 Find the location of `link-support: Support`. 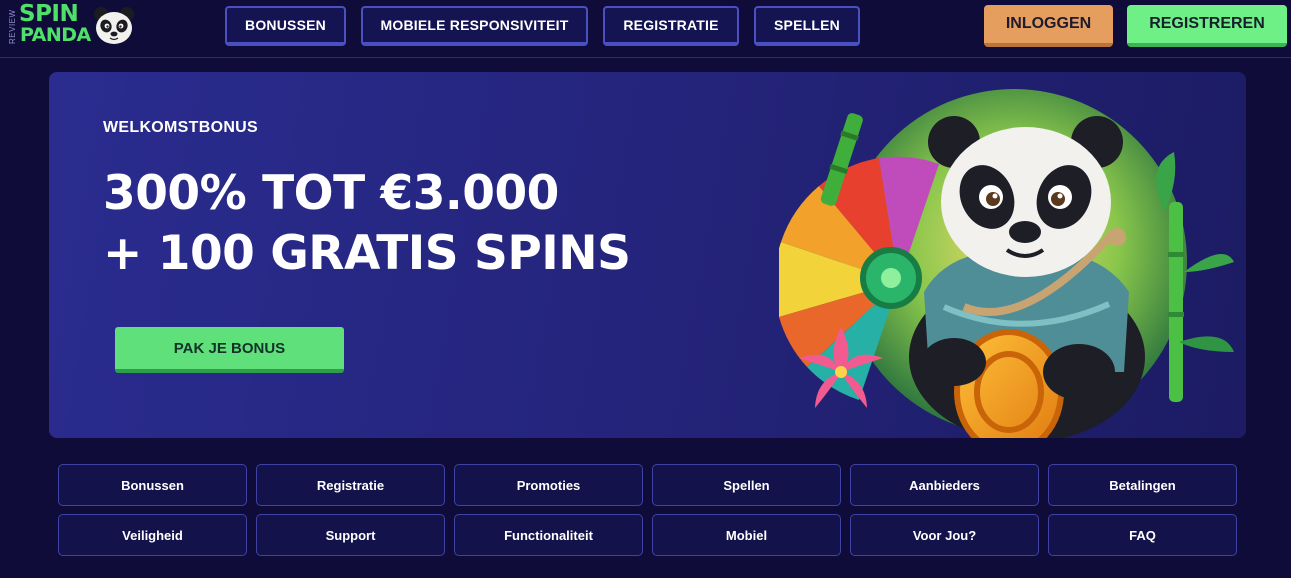

link-support: Support is located at coordinates (350, 535).